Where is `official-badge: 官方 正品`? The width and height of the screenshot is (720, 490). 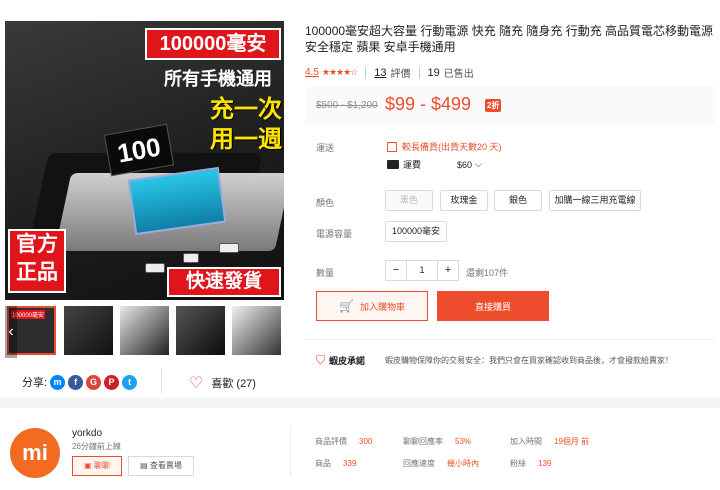 official-badge: 官方 正品 is located at coordinates (37, 261).